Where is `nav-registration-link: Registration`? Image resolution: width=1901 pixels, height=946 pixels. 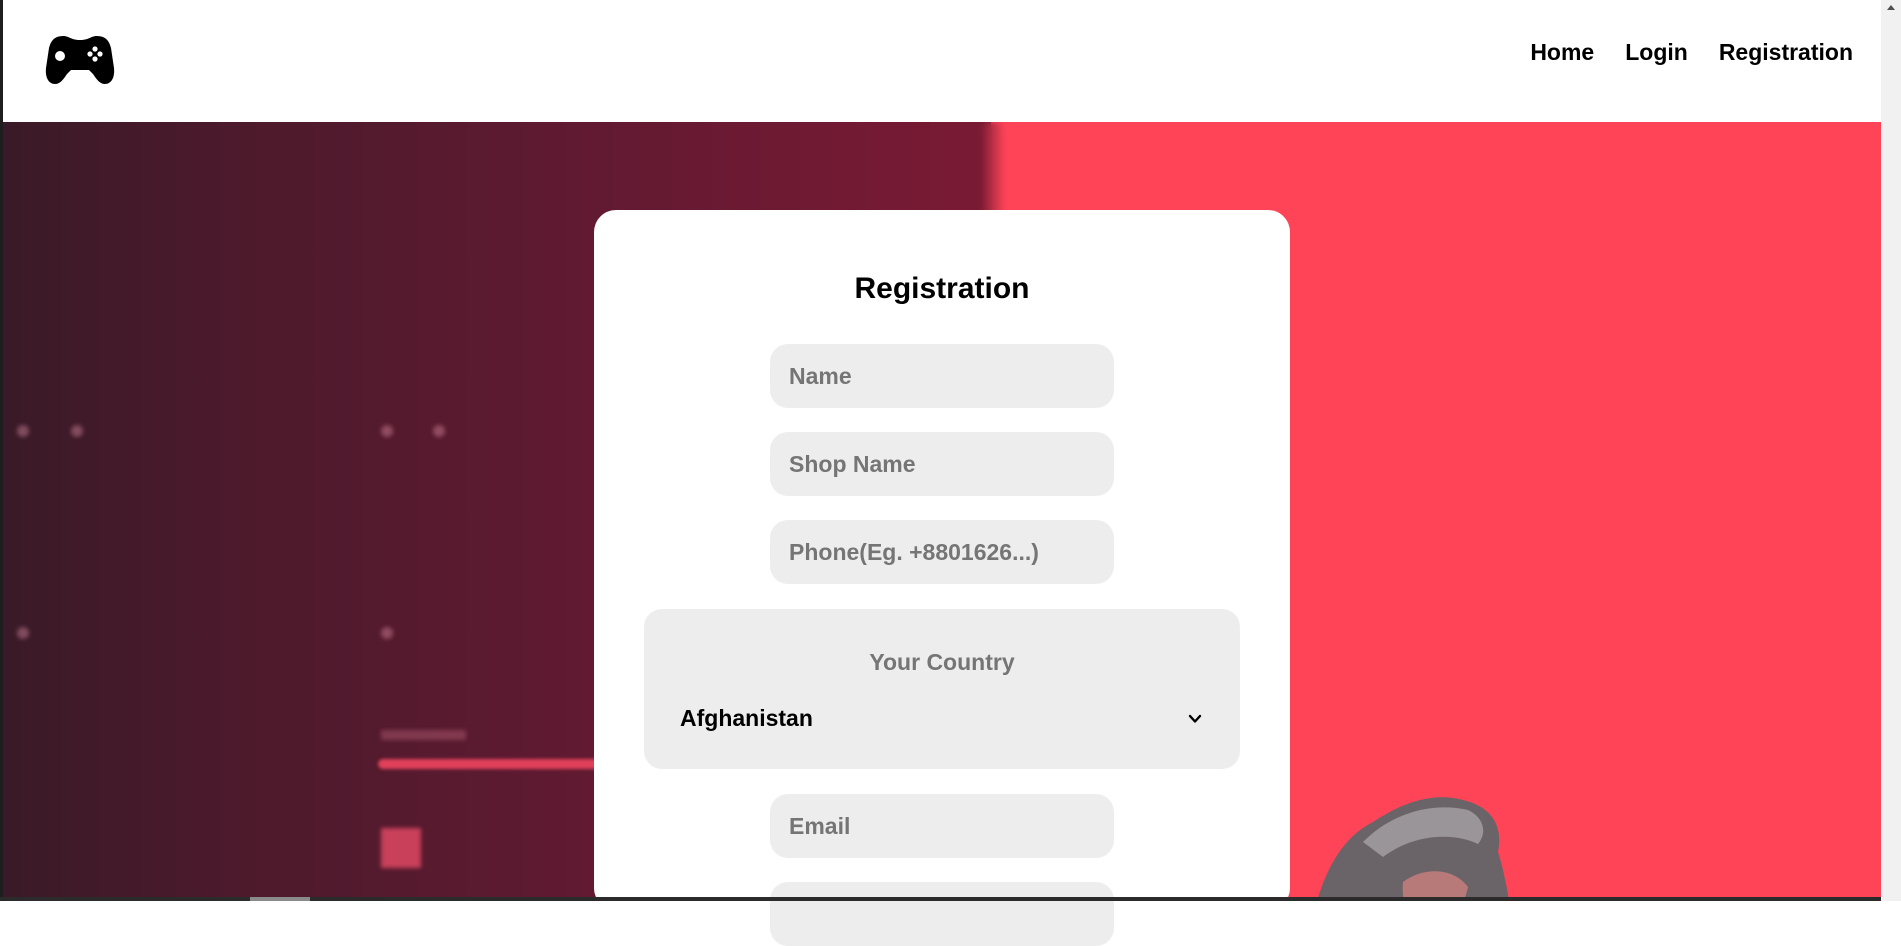
nav-registration-link: Registration is located at coordinates (1786, 52).